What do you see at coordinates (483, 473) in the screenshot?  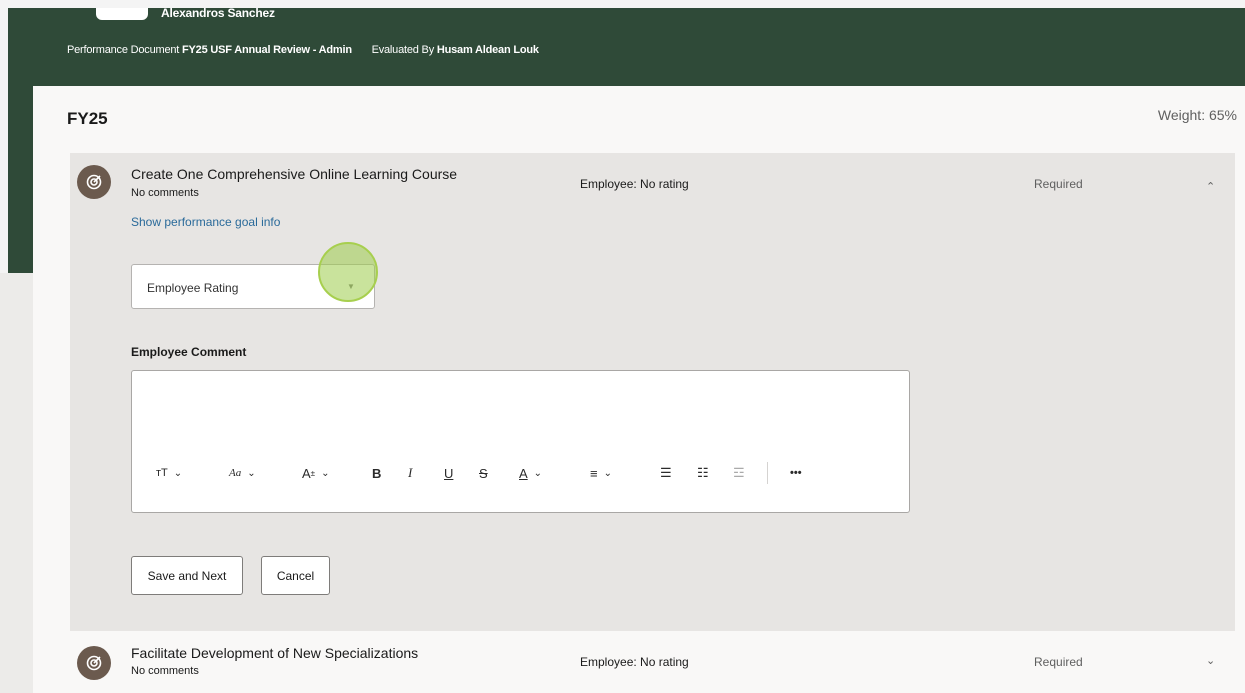 I see `strikethrough-button: S` at bounding box center [483, 473].